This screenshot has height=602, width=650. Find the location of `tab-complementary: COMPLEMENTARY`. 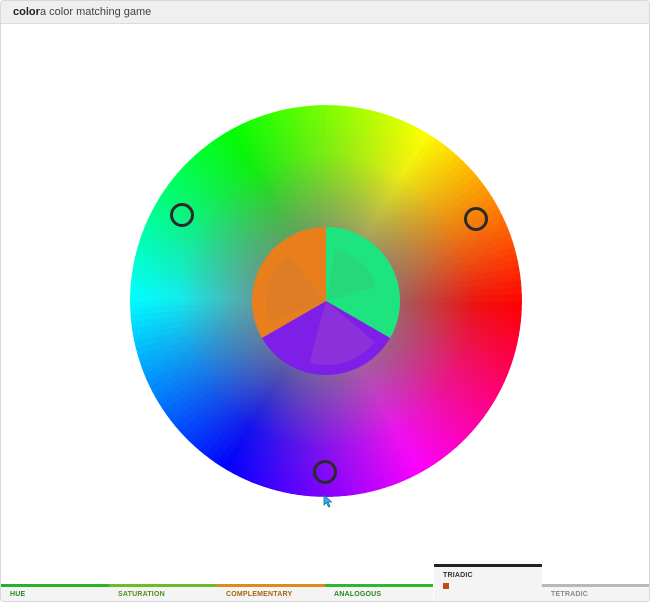

tab-complementary: COMPLEMENTARY is located at coordinates (271, 592).